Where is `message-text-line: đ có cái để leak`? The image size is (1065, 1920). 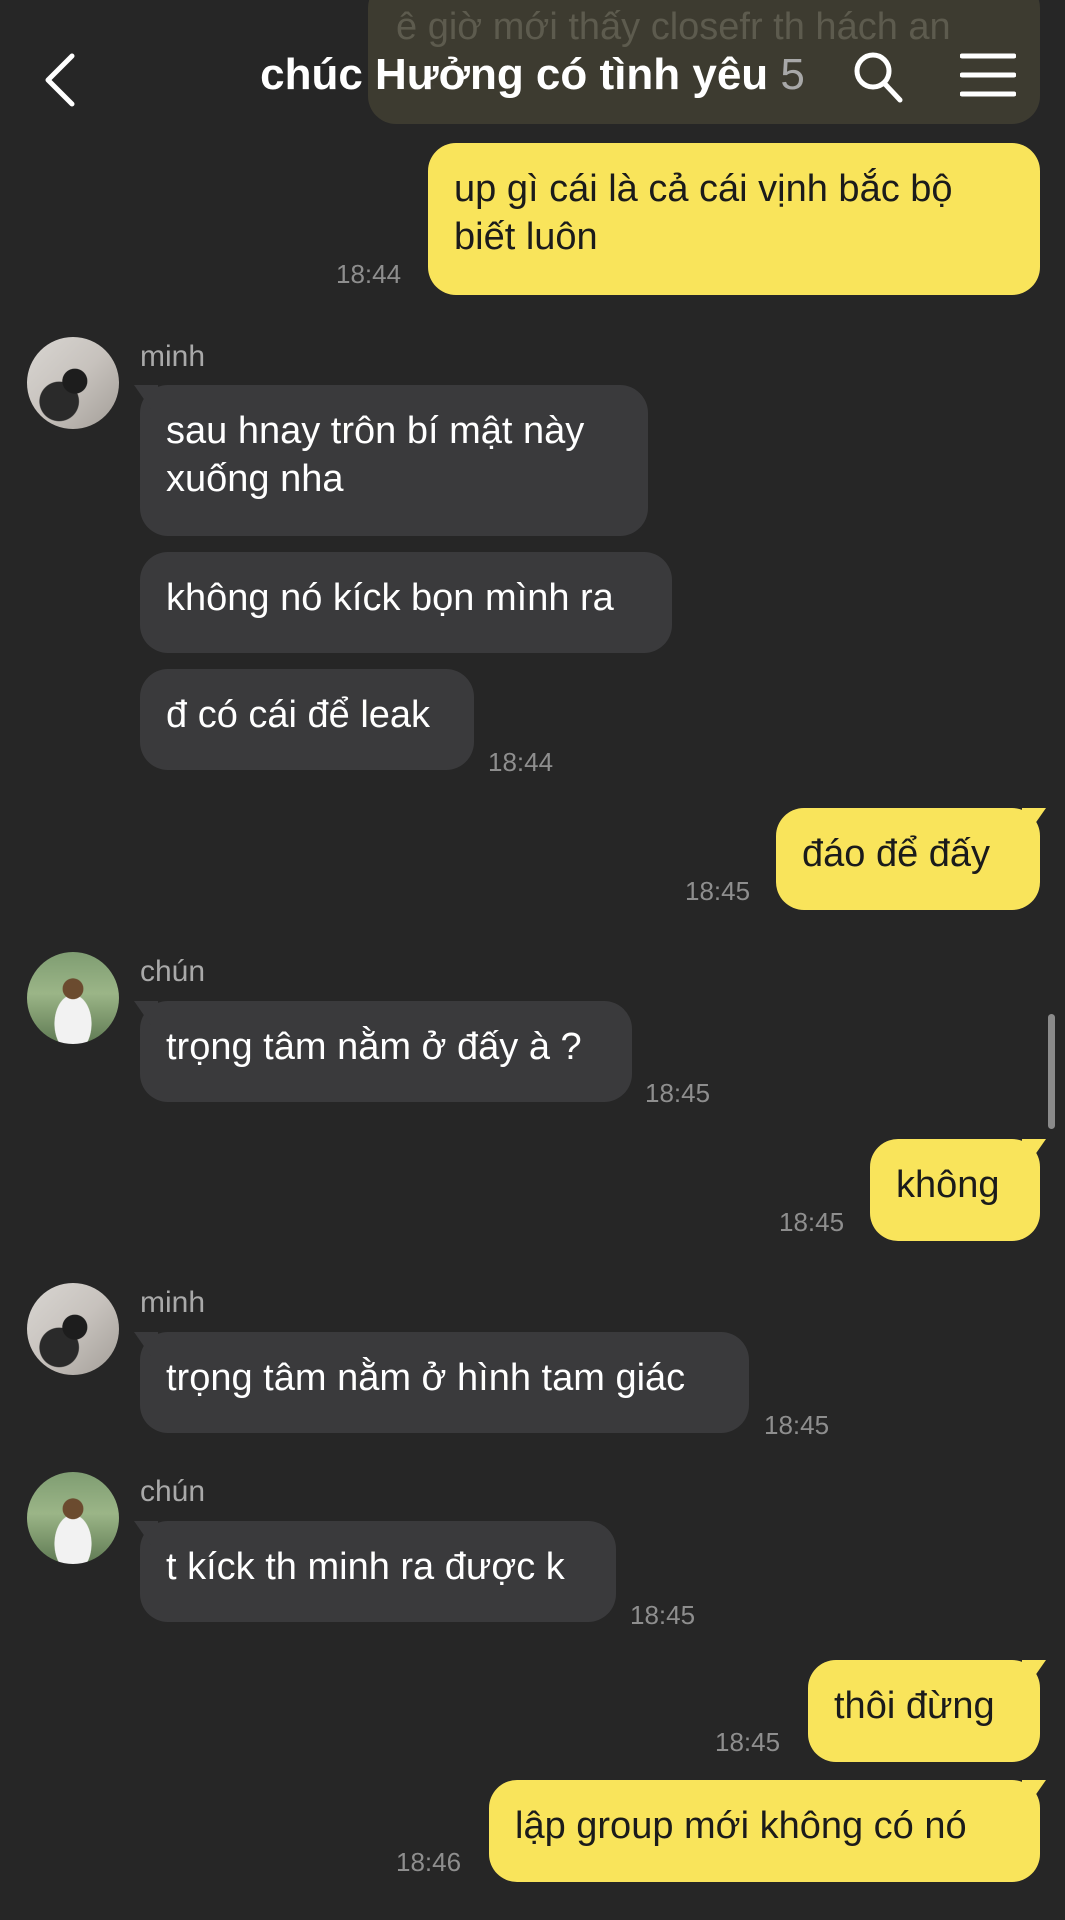 message-text-line: đ có cái để leak is located at coordinates (298, 715).